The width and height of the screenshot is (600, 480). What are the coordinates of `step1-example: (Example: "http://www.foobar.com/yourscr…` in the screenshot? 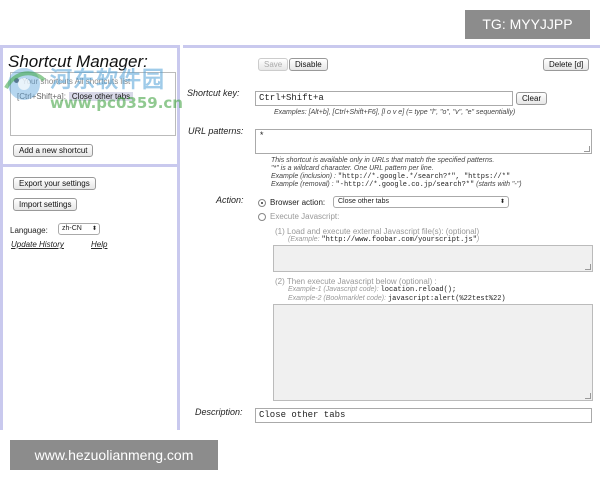 It's located at (384, 240).